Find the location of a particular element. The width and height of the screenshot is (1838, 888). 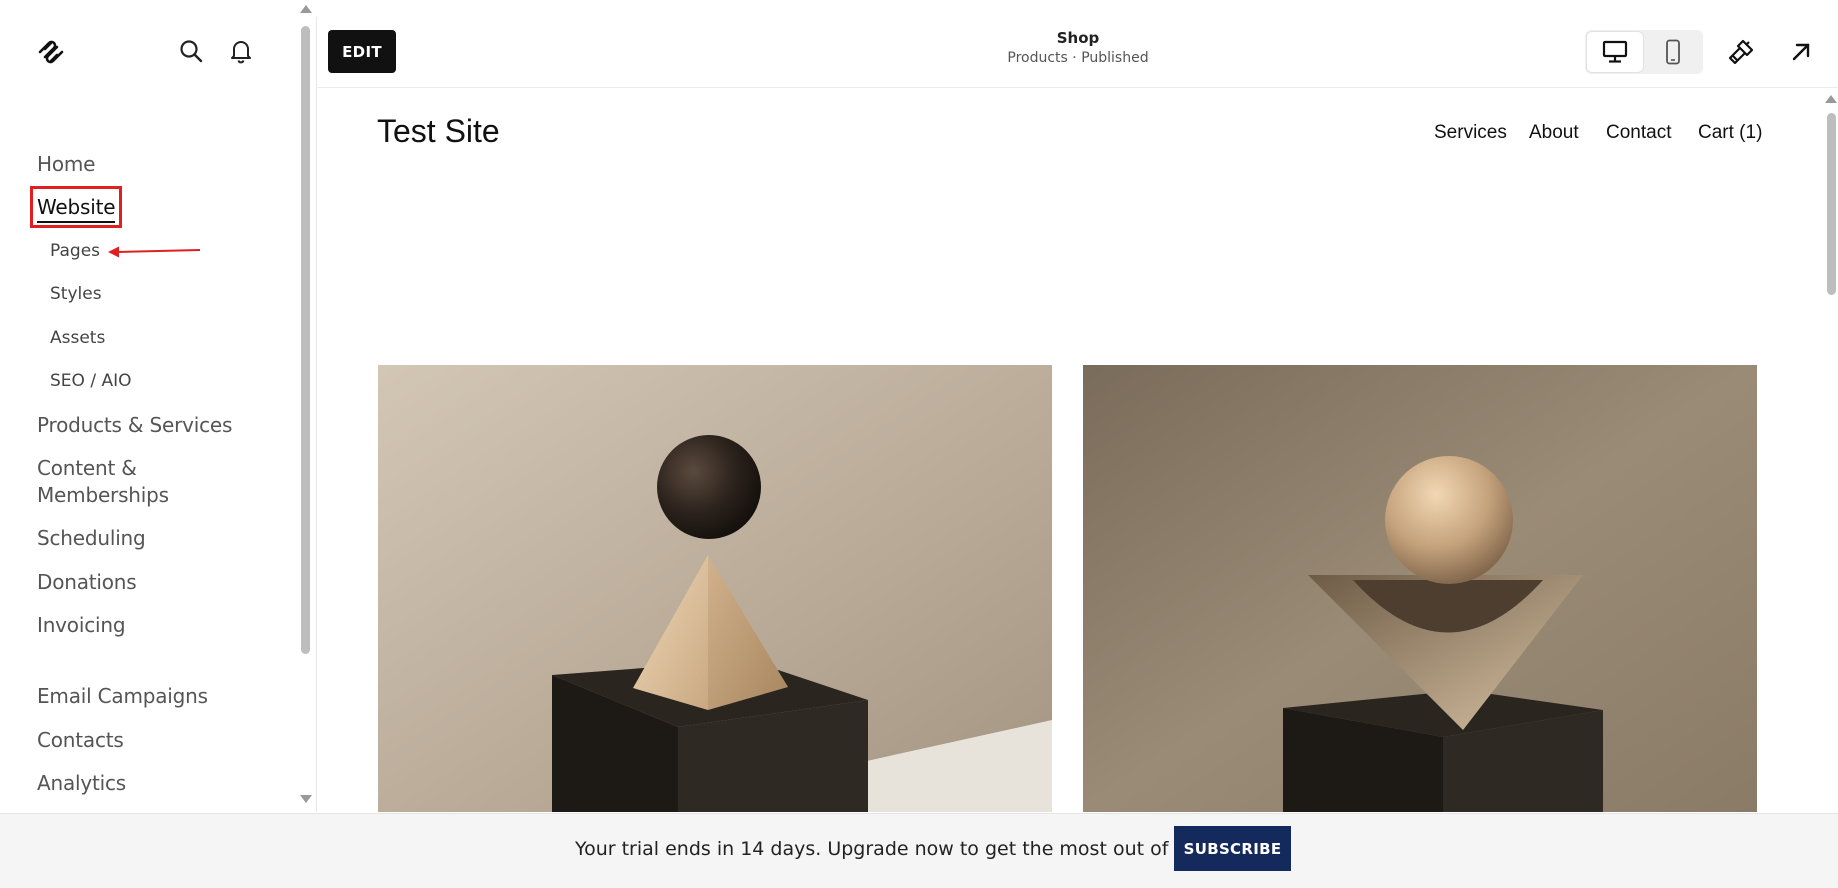

device-toggle is located at coordinates (1644, 52).